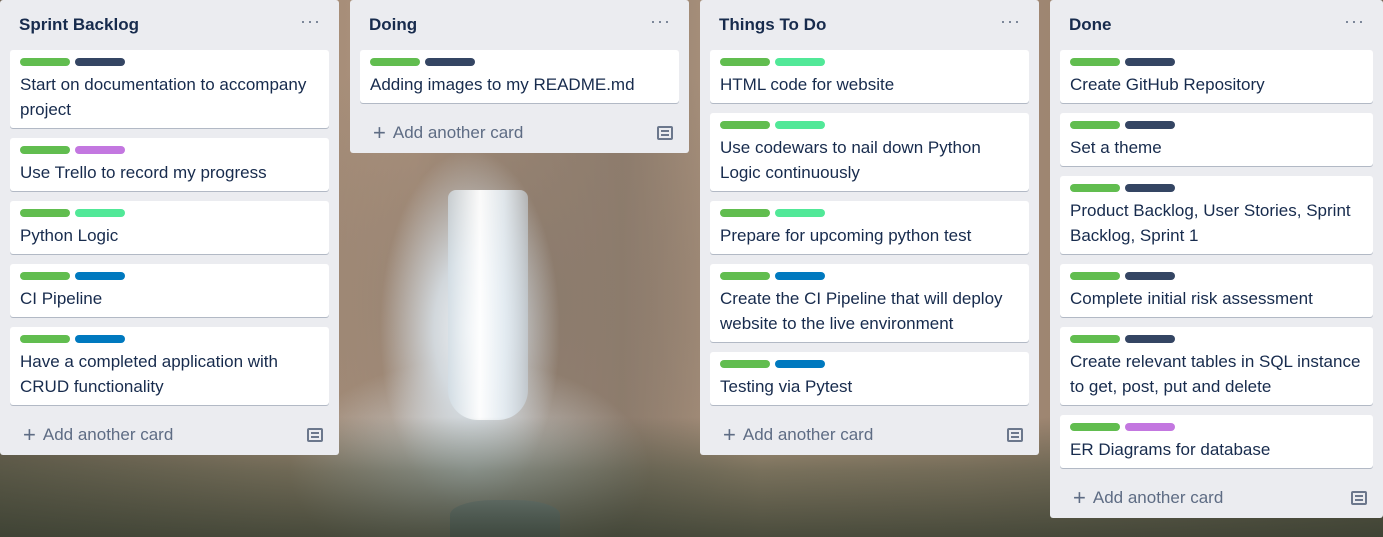 The image size is (1383, 537). Describe the element at coordinates (1090, 25) in the screenshot. I see `list-title: Done` at that location.